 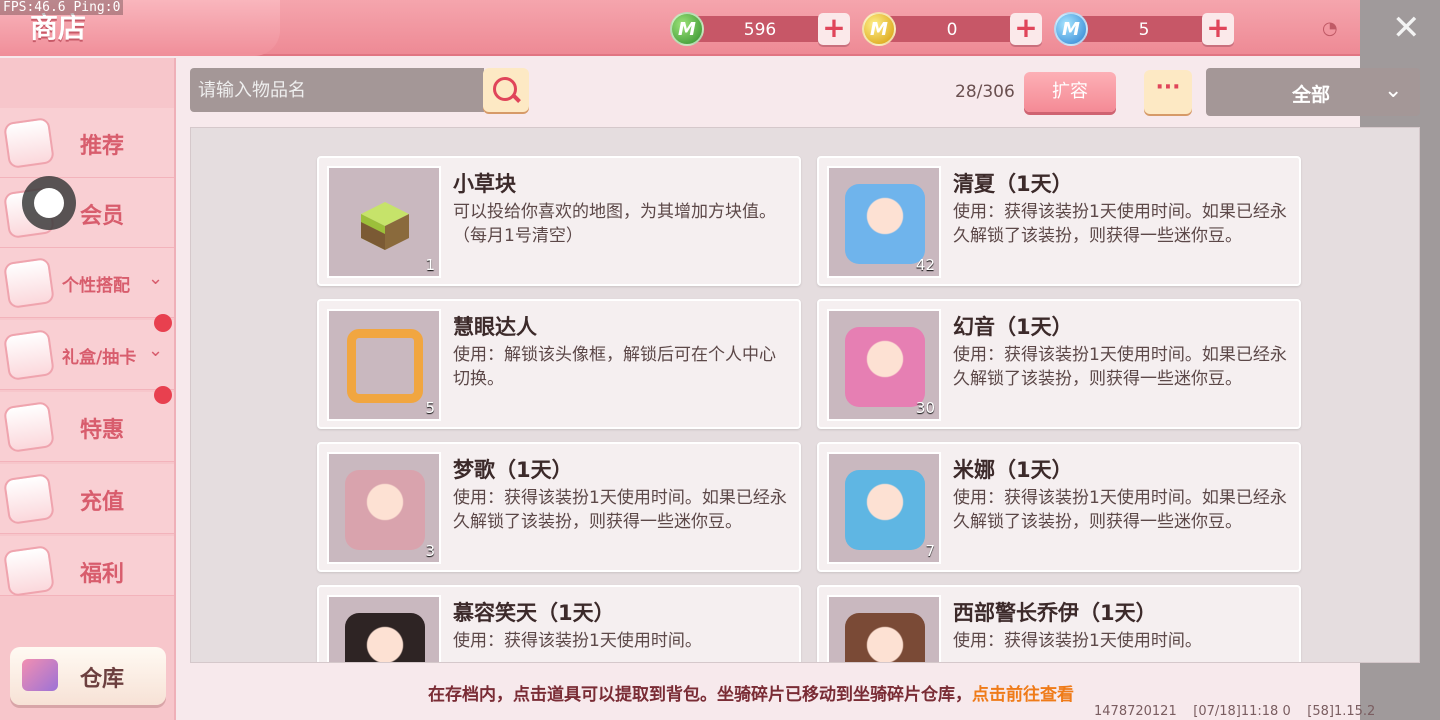 I want to click on footer-meta: 1478720121 [07/18]11:18 0 [58]1.15.2, so click(x=1234, y=711).